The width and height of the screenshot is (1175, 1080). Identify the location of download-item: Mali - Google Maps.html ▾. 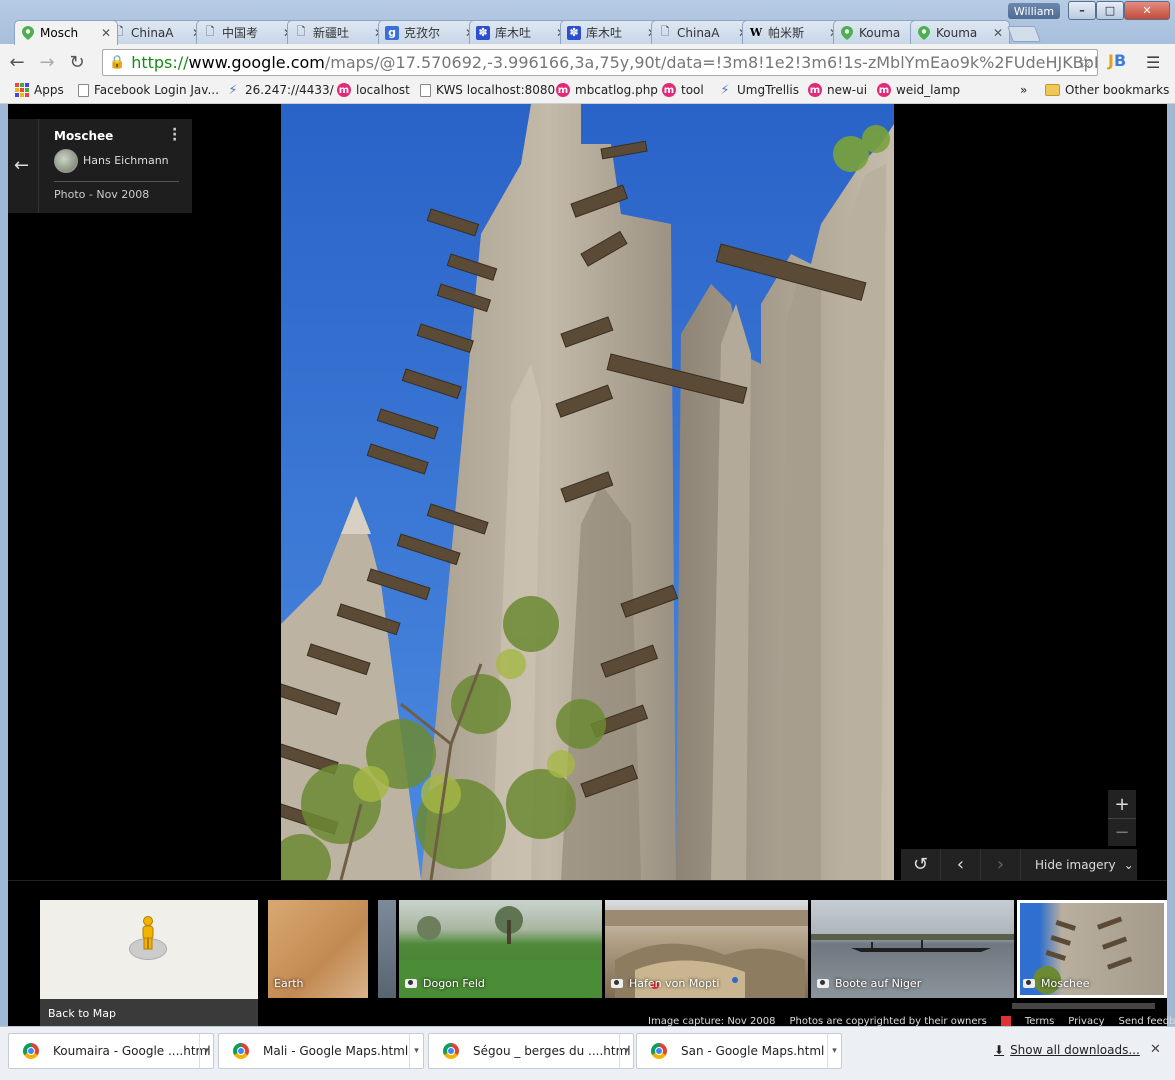
(321, 1051).